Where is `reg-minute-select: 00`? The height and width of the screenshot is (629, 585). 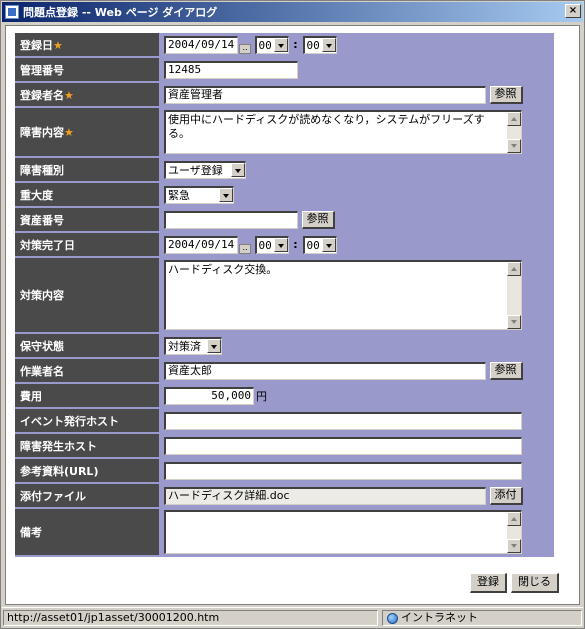
reg-minute-select: 00 is located at coordinates (319, 44).